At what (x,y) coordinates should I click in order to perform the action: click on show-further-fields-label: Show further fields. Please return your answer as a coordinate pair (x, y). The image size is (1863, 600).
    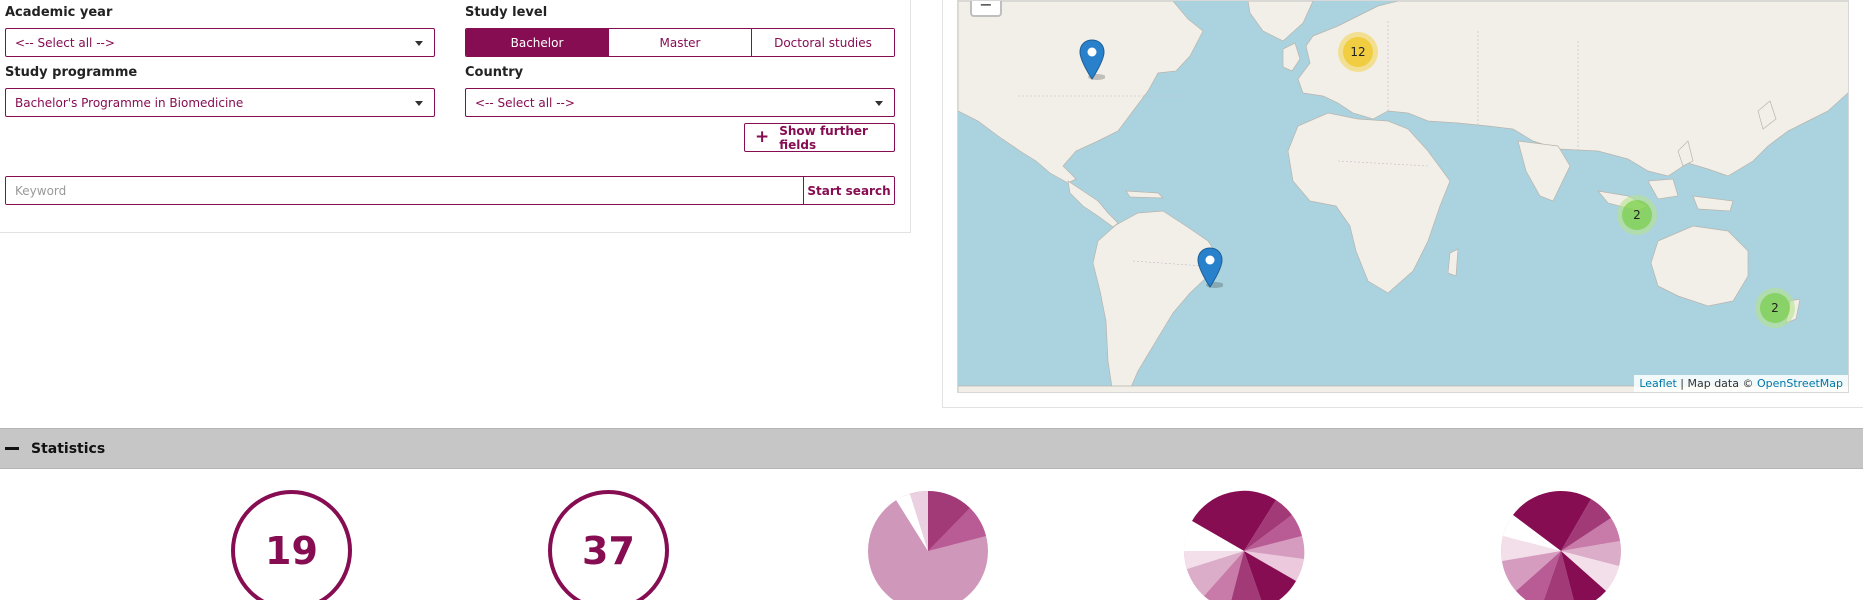
    Looking at the image, I should click on (823, 137).